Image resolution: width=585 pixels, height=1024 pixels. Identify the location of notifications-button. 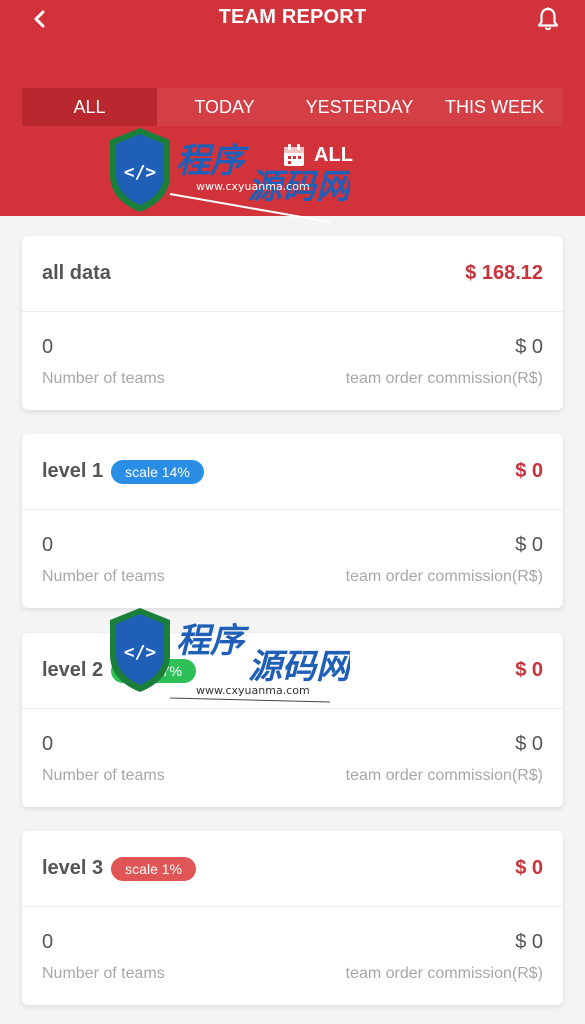
(548, 19).